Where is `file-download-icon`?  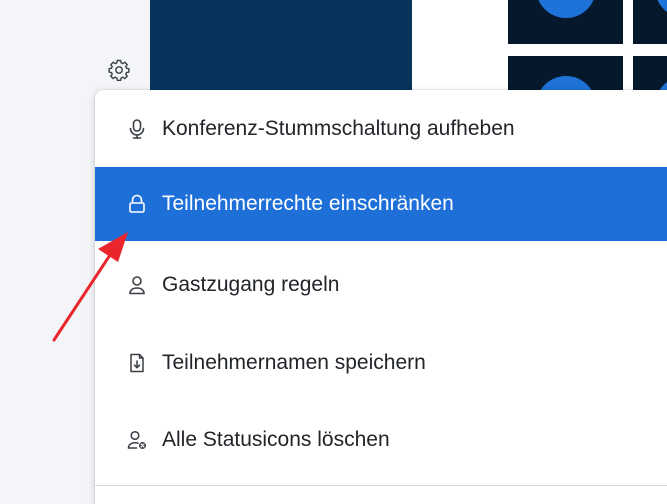
file-download-icon is located at coordinates (137, 363).